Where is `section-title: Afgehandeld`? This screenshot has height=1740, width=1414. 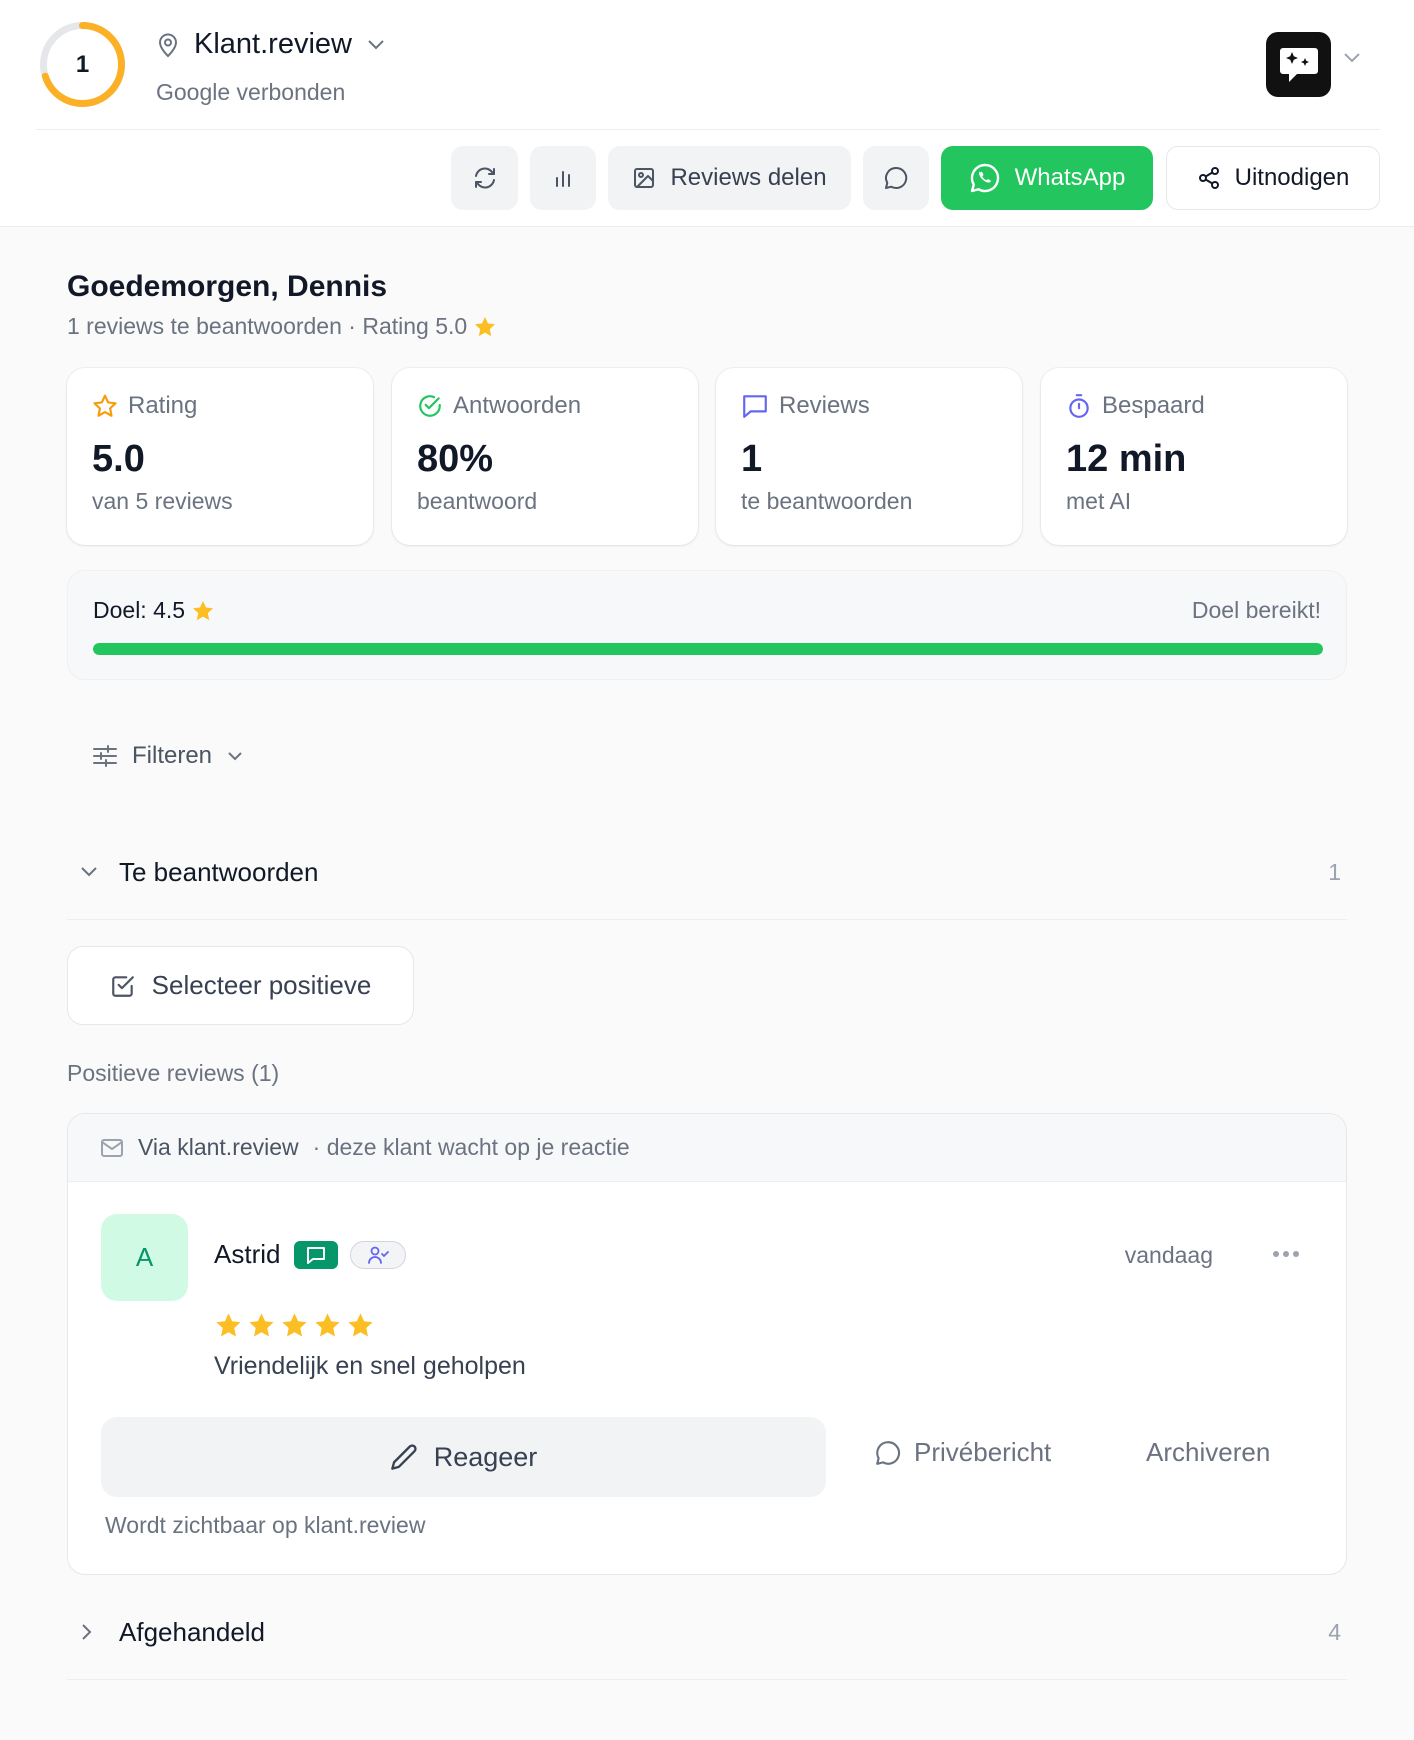 section-title: Afgehandeld is located at coordinates (192, 1631).